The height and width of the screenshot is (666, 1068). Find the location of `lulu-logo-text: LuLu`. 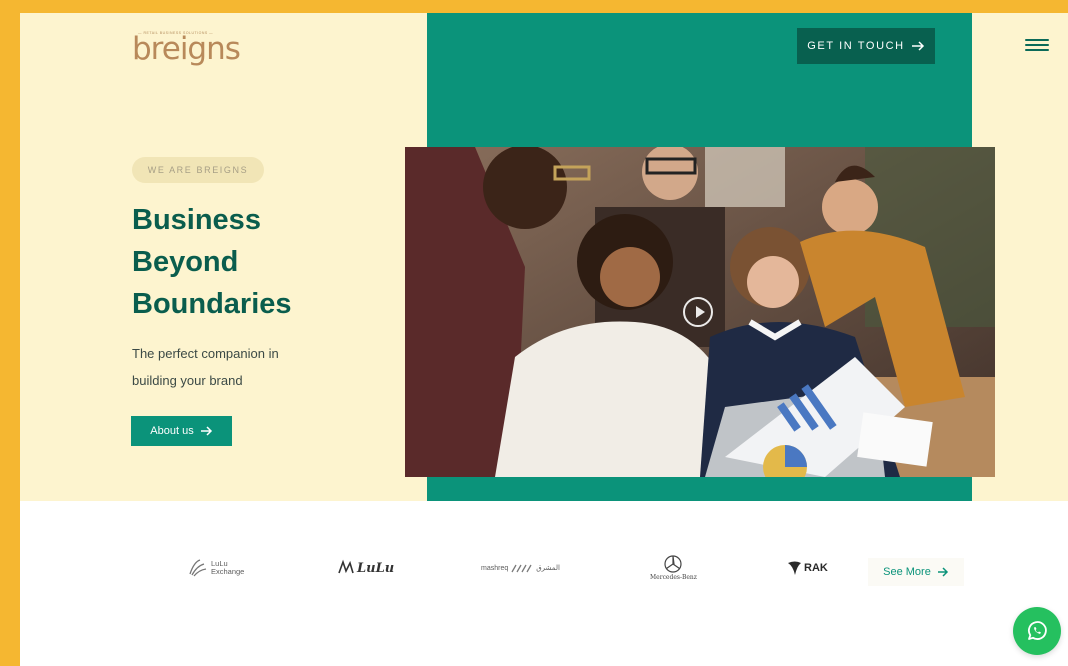

lulu-logo-text: LuLu is located at coordinates (376, 568).